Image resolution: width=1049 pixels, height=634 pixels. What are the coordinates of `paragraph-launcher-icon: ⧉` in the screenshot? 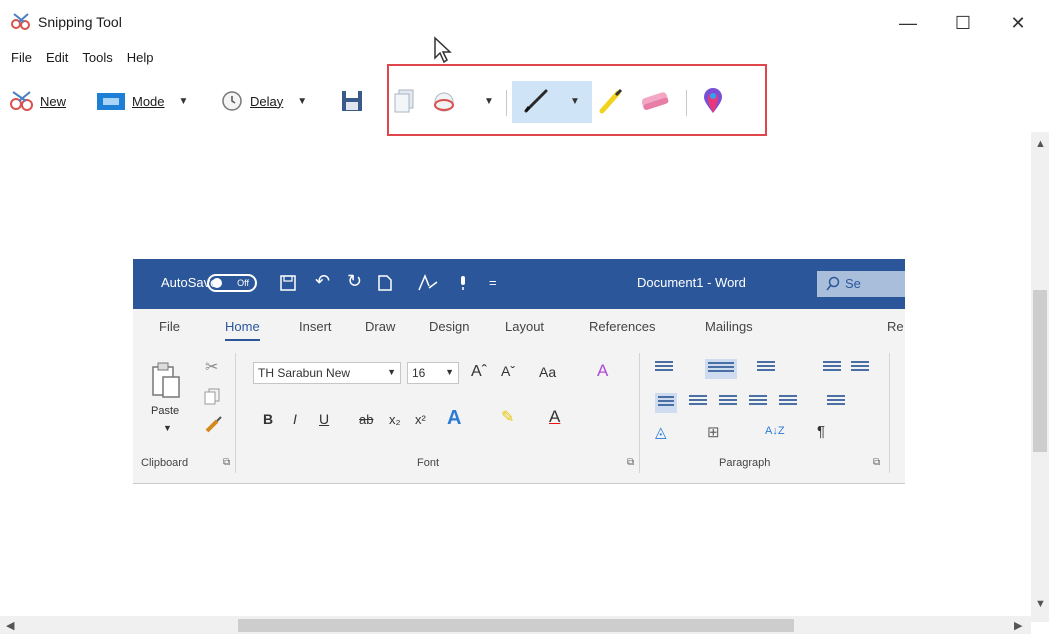 It's located at (877, 462).